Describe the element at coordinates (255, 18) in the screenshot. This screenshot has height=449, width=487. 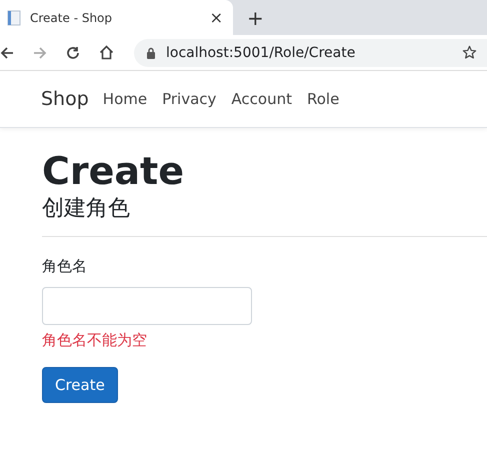
I see `new-tab-button: +` at that location.